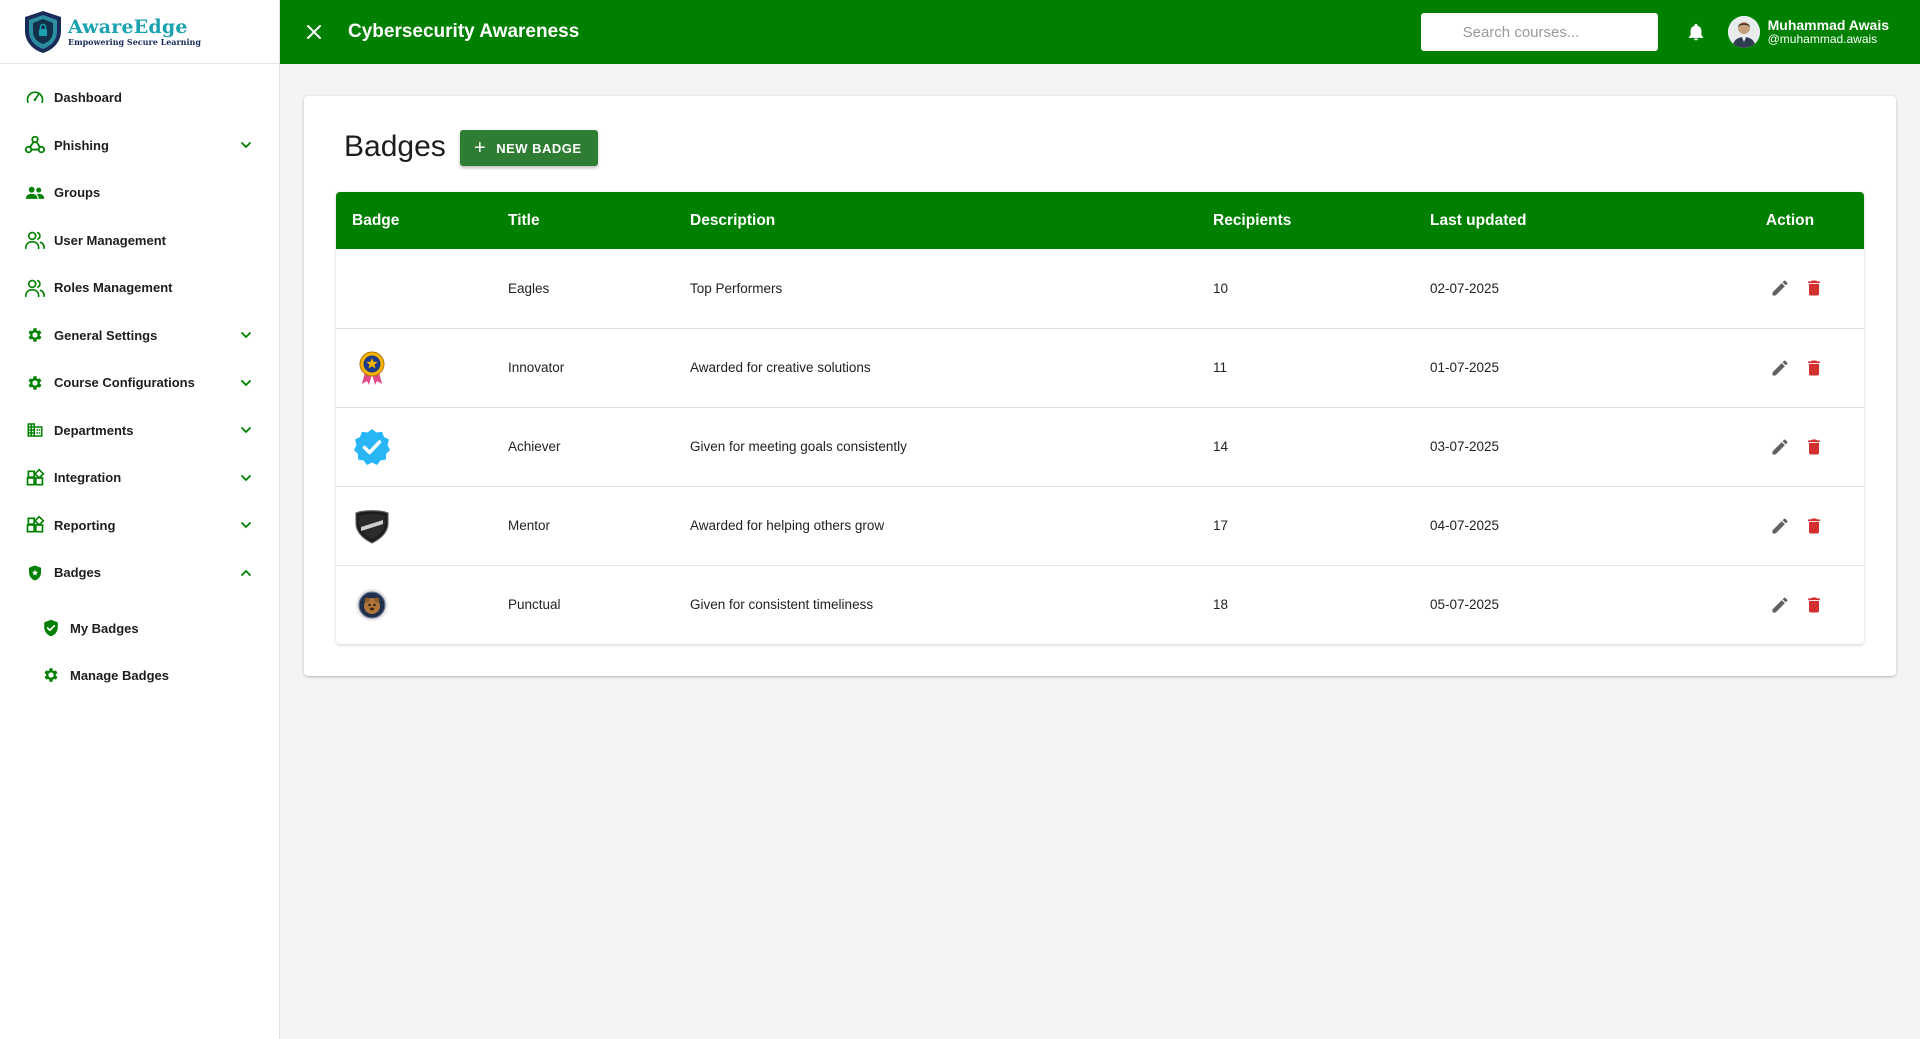  Describe the element at coordinates (35, 335) in the screenshot. I see `gear-icon` at that location.